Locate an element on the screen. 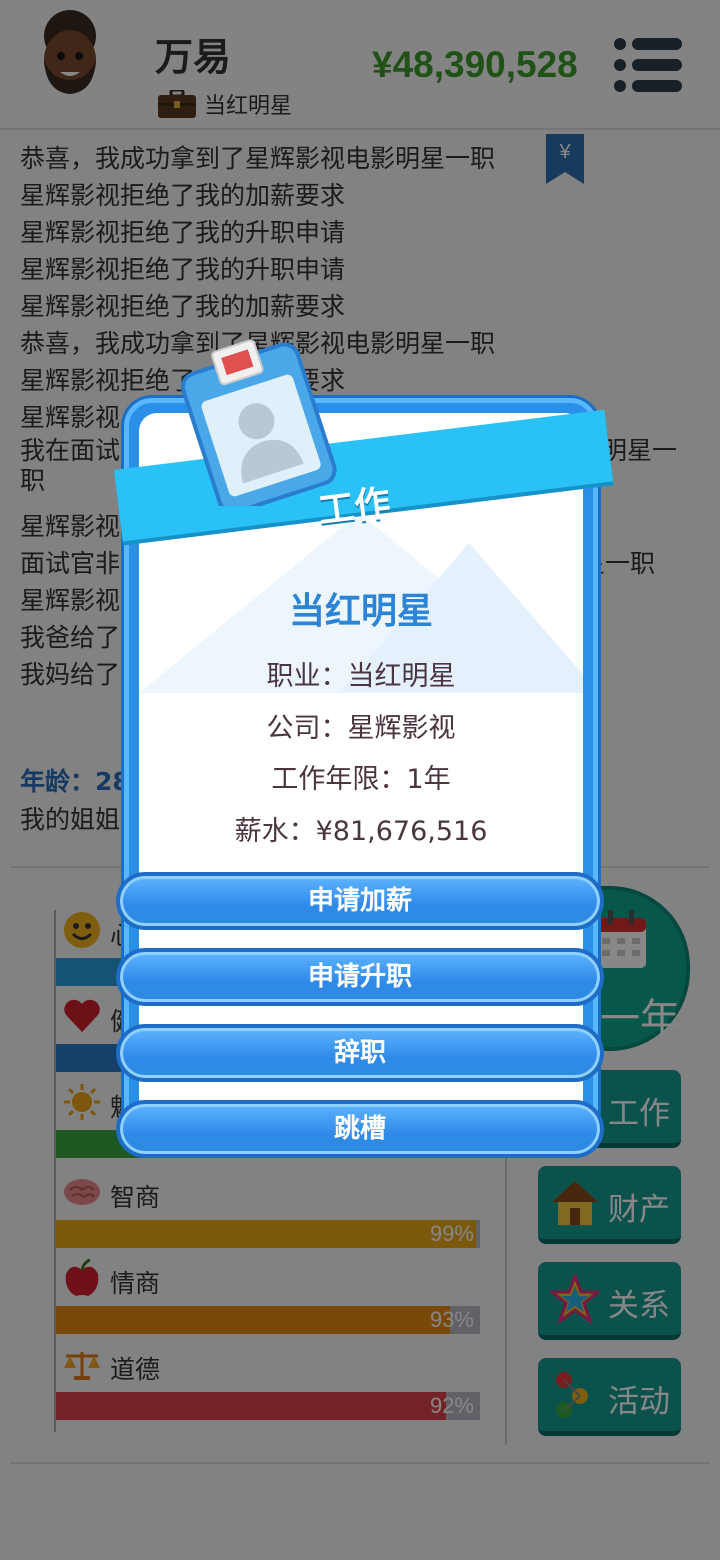 The height and width of the screenshot is (1560, 720). years-text: 工作年限：1年 is located at coordinates (361, 779).